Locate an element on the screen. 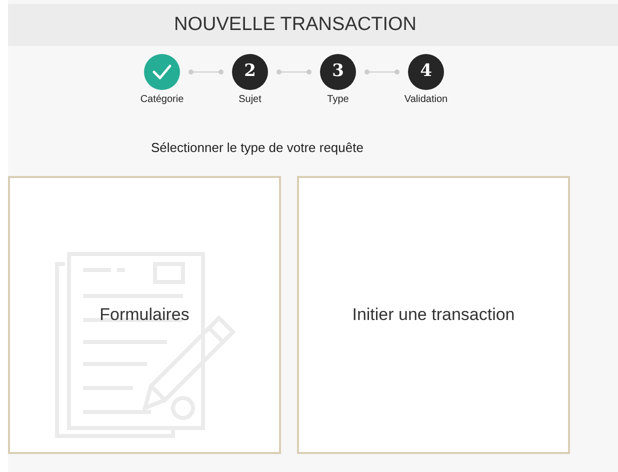 This screenshot has width=618, height=472. step-label: Sujet is located at coordinates (250, 100).